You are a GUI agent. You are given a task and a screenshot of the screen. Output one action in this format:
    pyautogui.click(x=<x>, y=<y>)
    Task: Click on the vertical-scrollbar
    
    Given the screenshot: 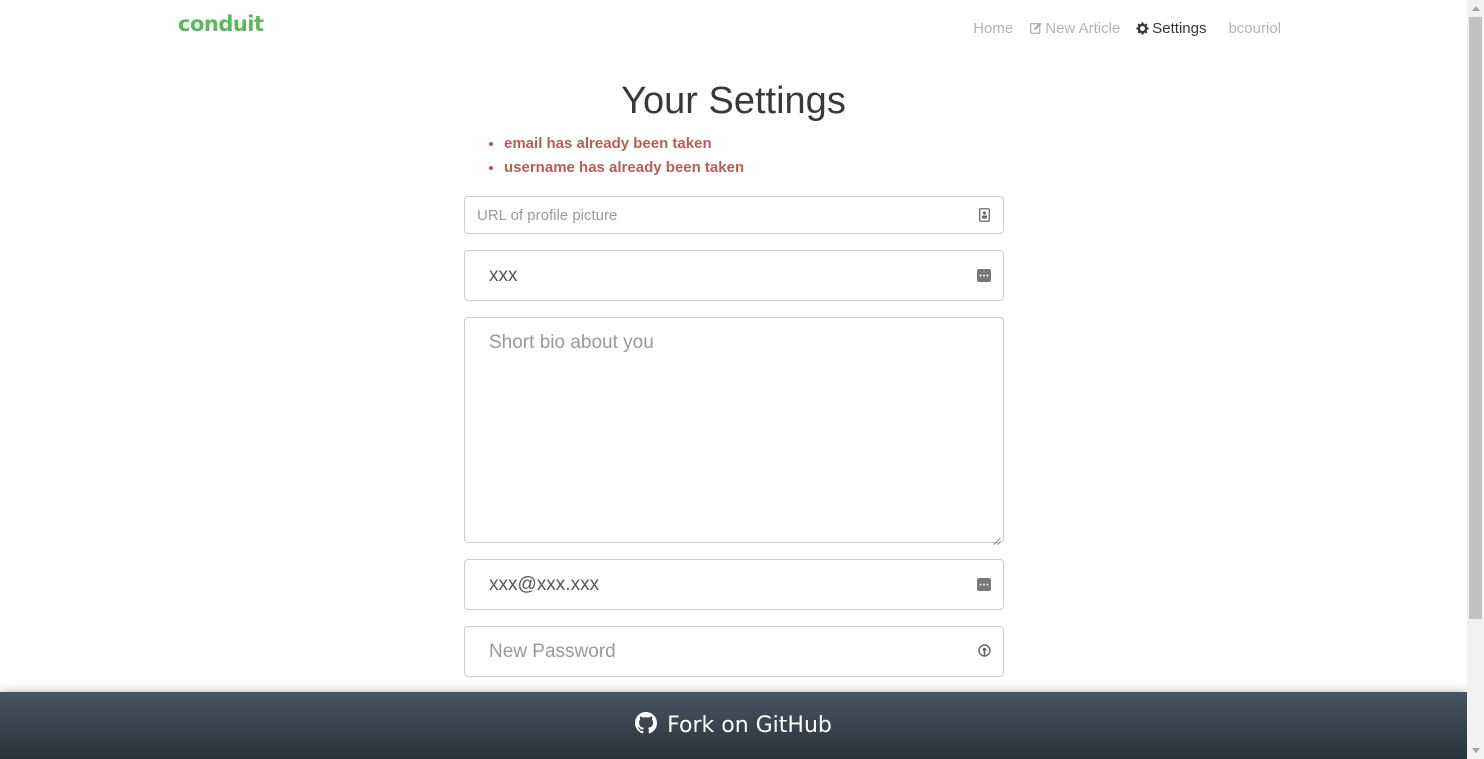 What is the action you would take?
    pyautogui.click(x=1475, y=379)
    